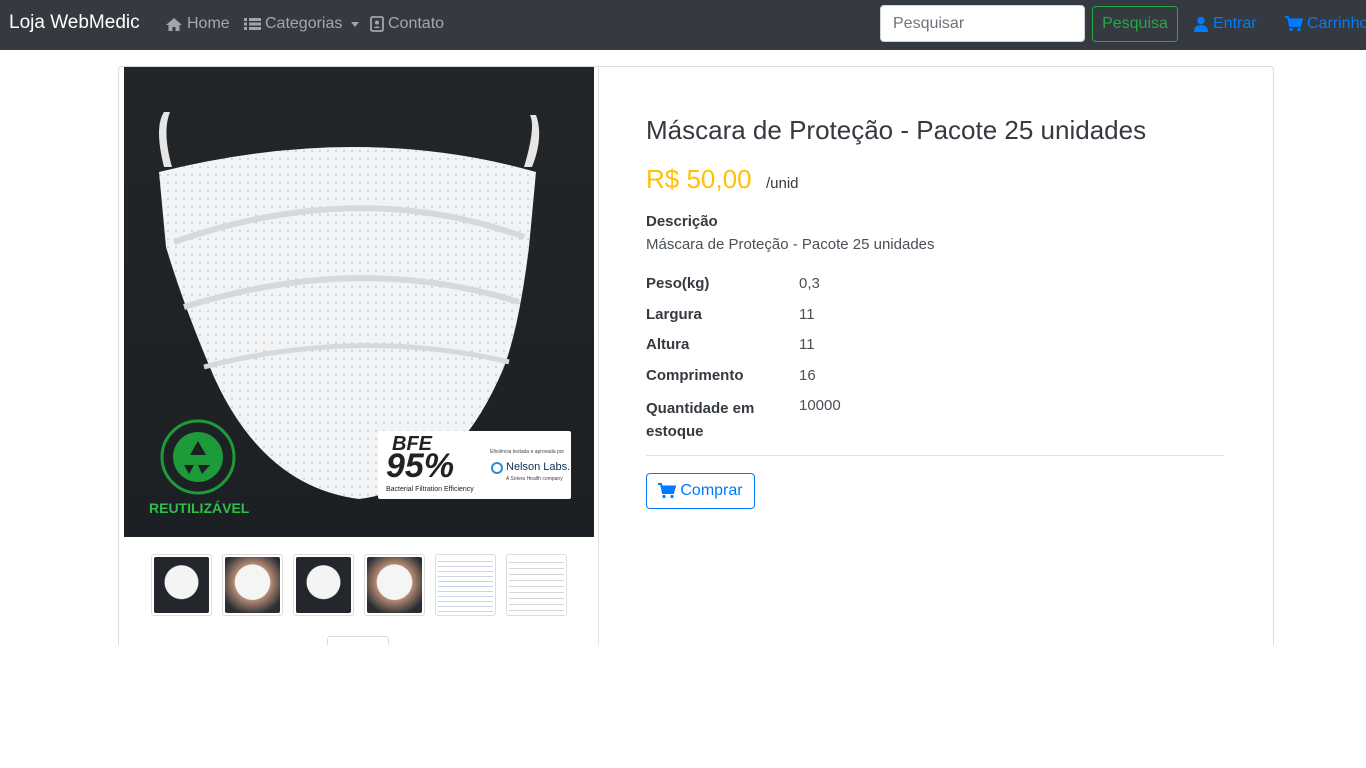 The image size is (1366, 768). What do you see at coordinates (174, 24) in the screenshot?
I see `home-icon` at bounding box center [174, 24].